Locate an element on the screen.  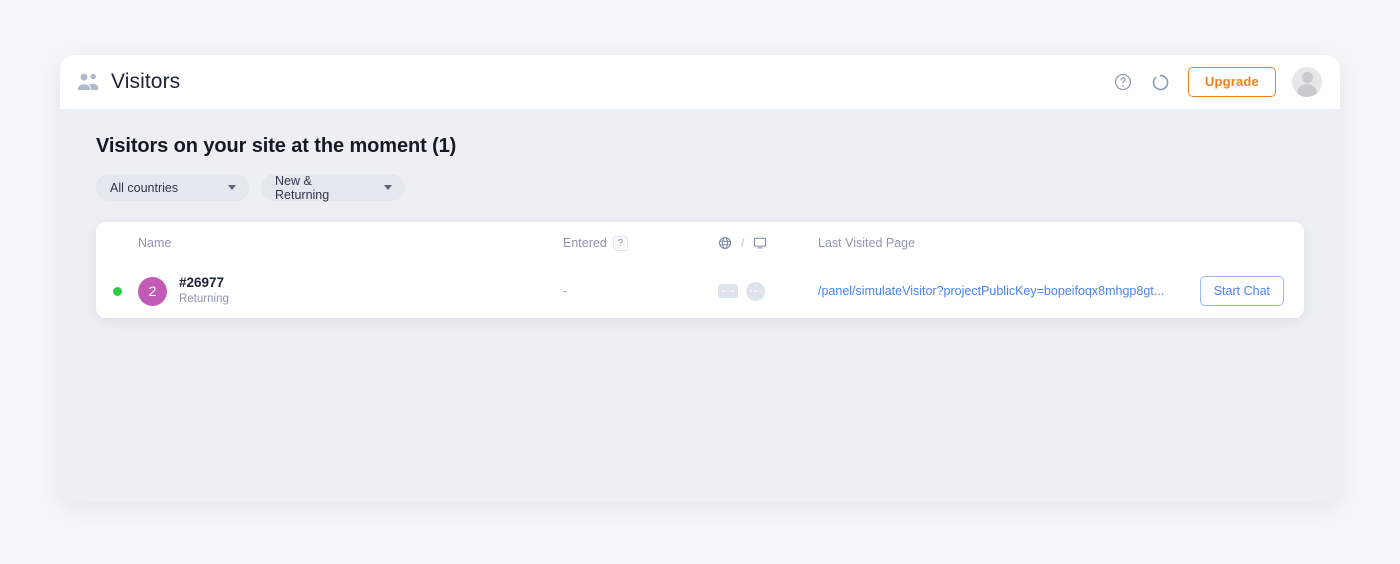
monitor-icon is located at coordinates (760, 243).